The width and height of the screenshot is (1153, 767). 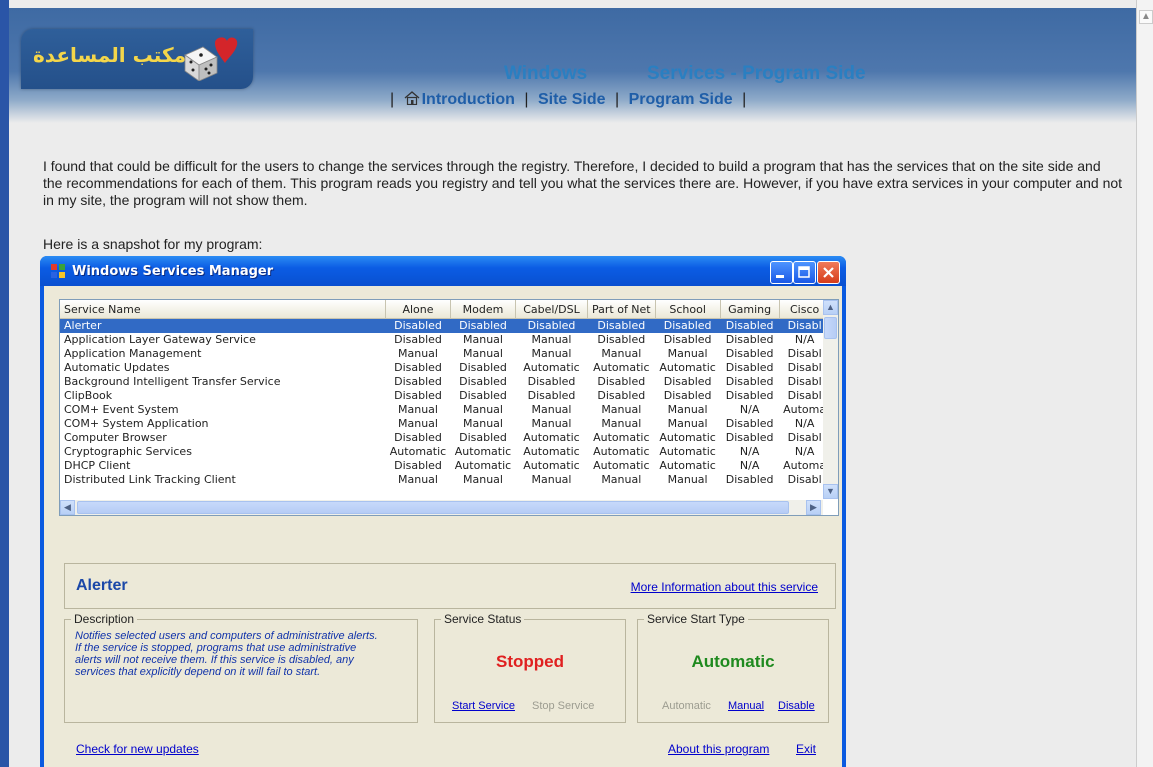 What do you see at coordinates (781, 272) in the screenshot?
I see `minimize-button` at bounding box center [781, 272].